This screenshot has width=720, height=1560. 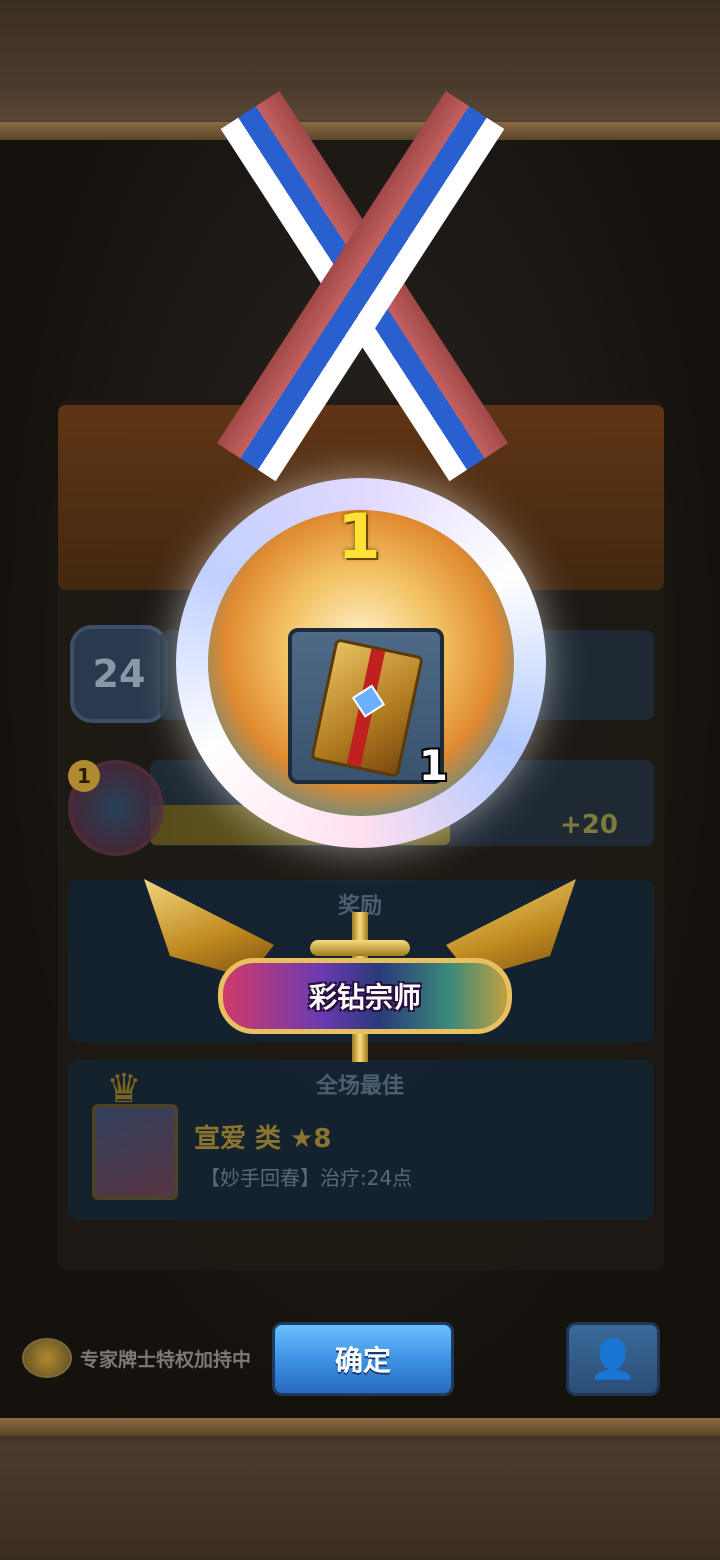 What do you see at coordinates (360, 948) in the screenshot?
I see `sword-guard-icon` at bounding box center [360, 948].